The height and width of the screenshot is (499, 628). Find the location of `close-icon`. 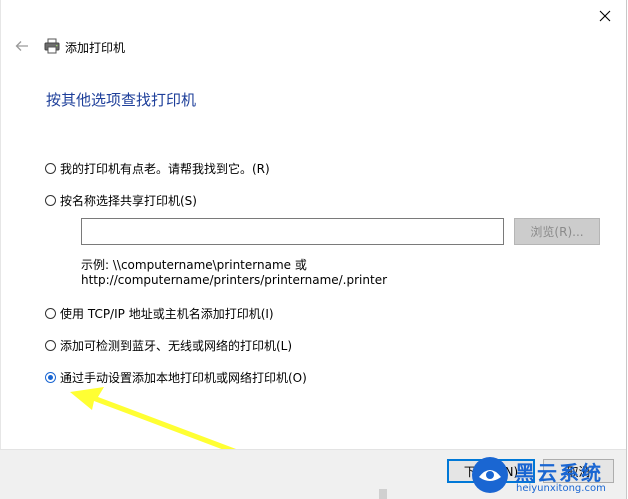

close-icon is located at coordinates (605, 16).